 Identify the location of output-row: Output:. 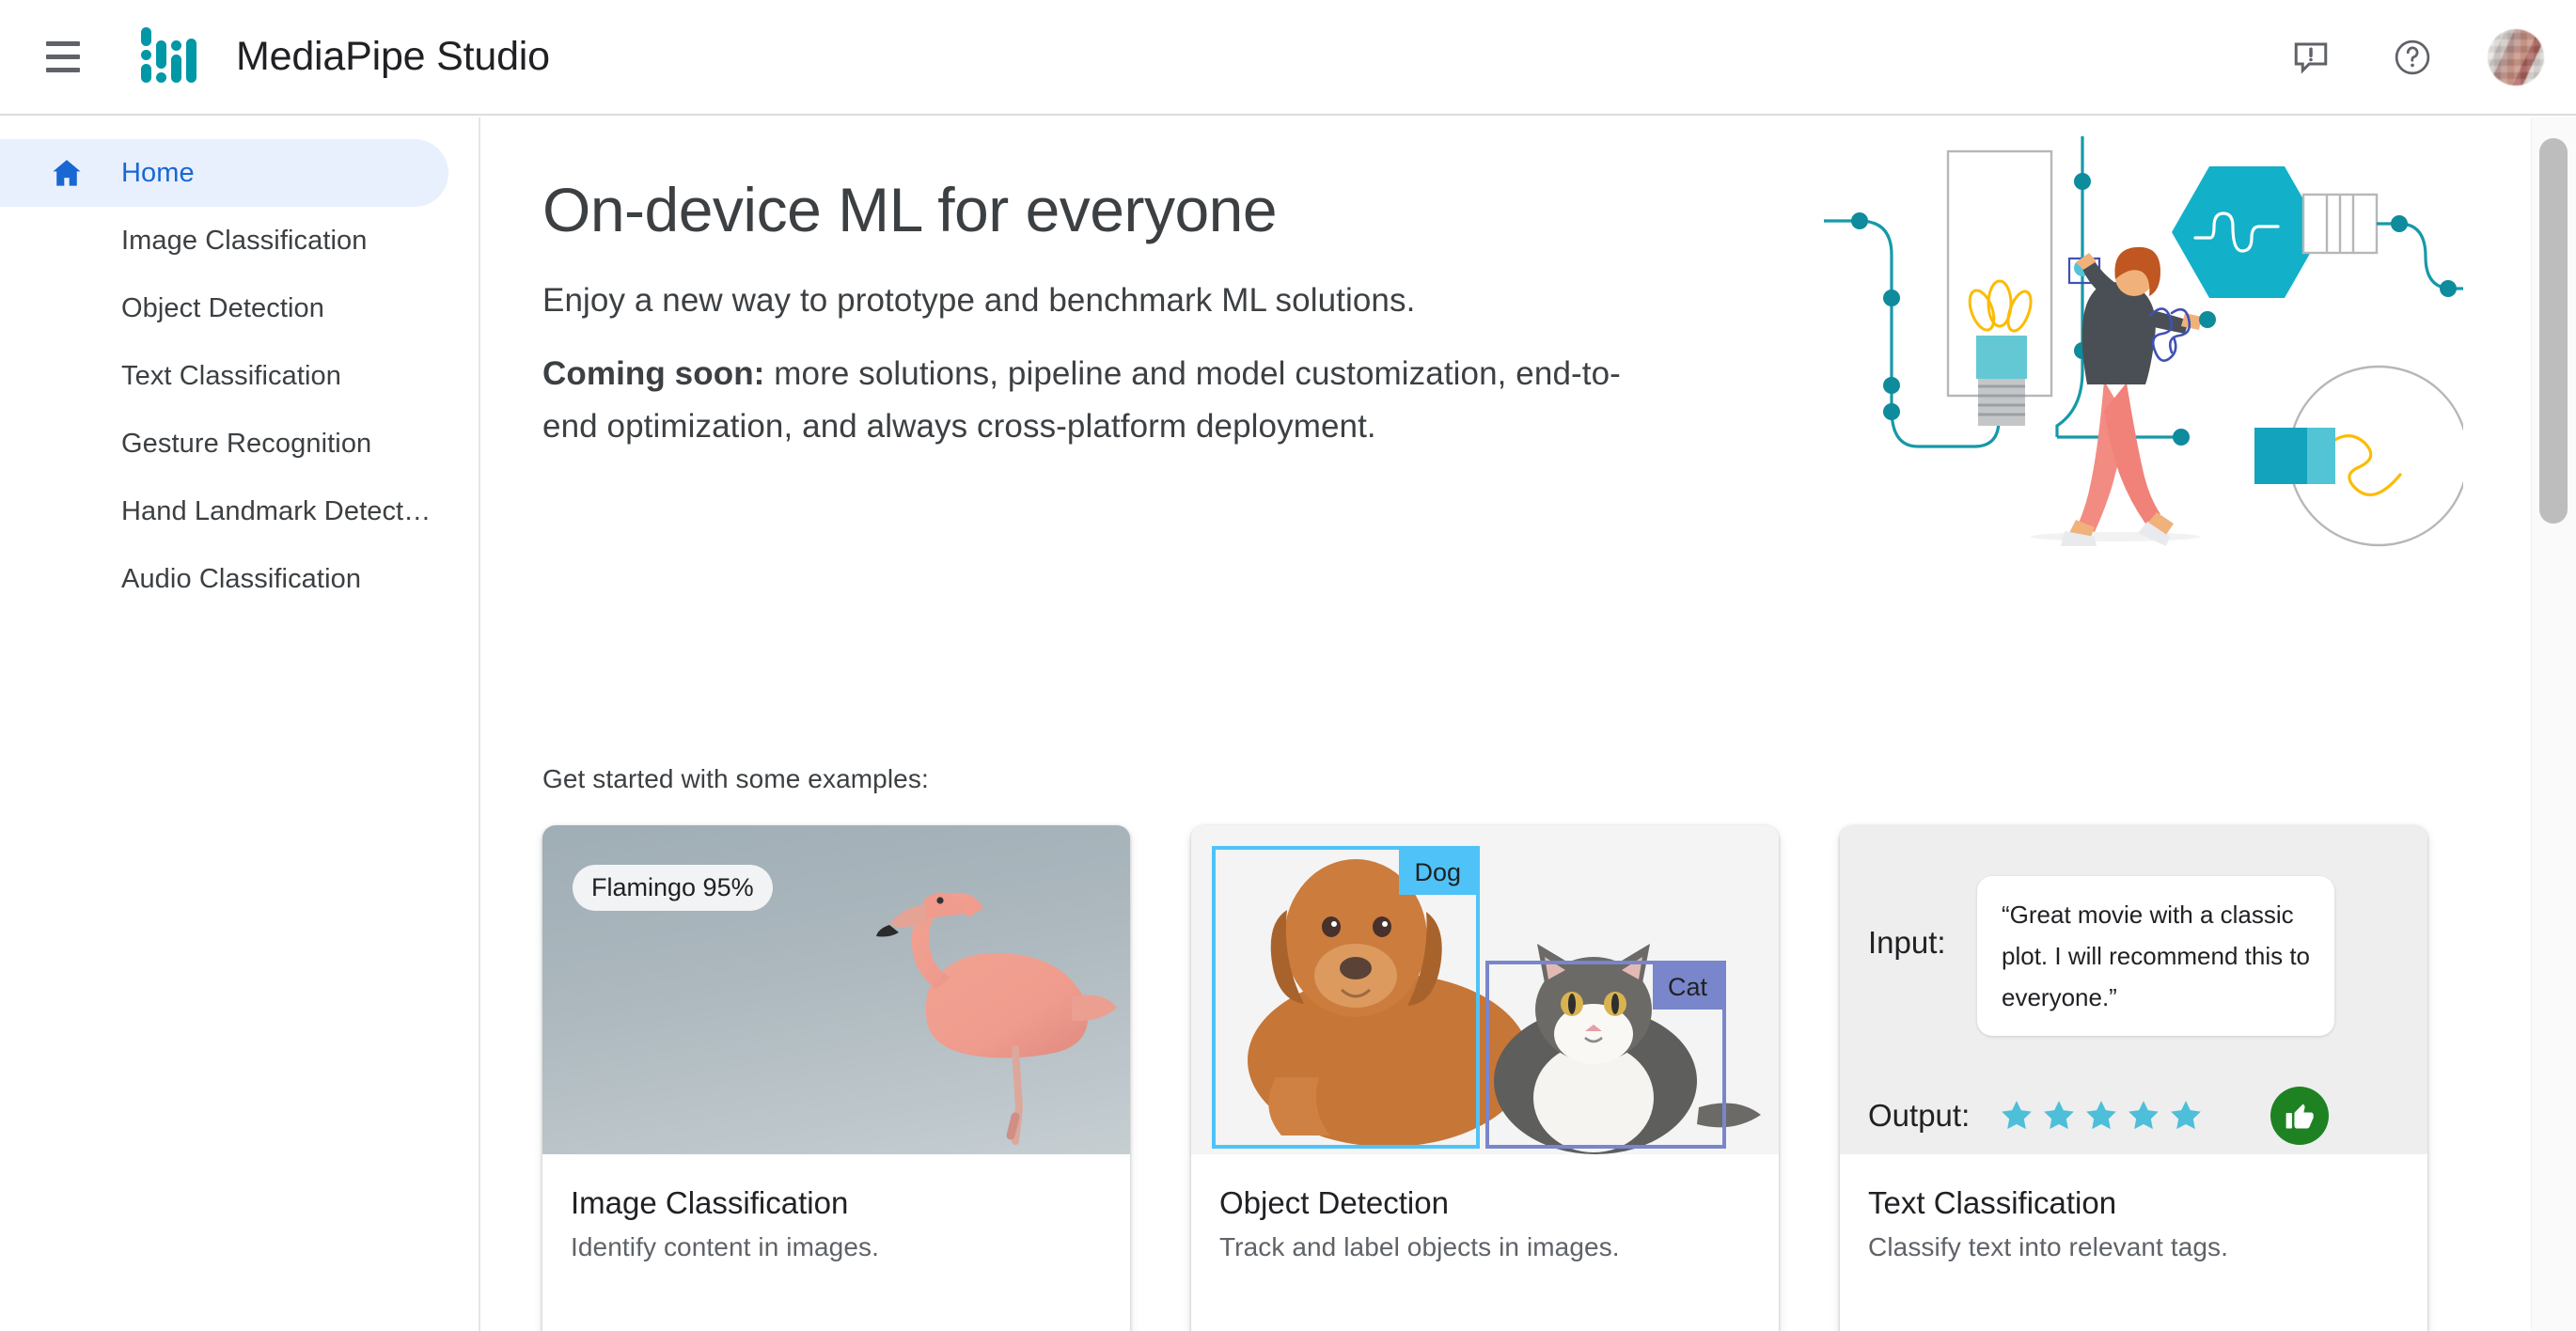
(2134, 1116).